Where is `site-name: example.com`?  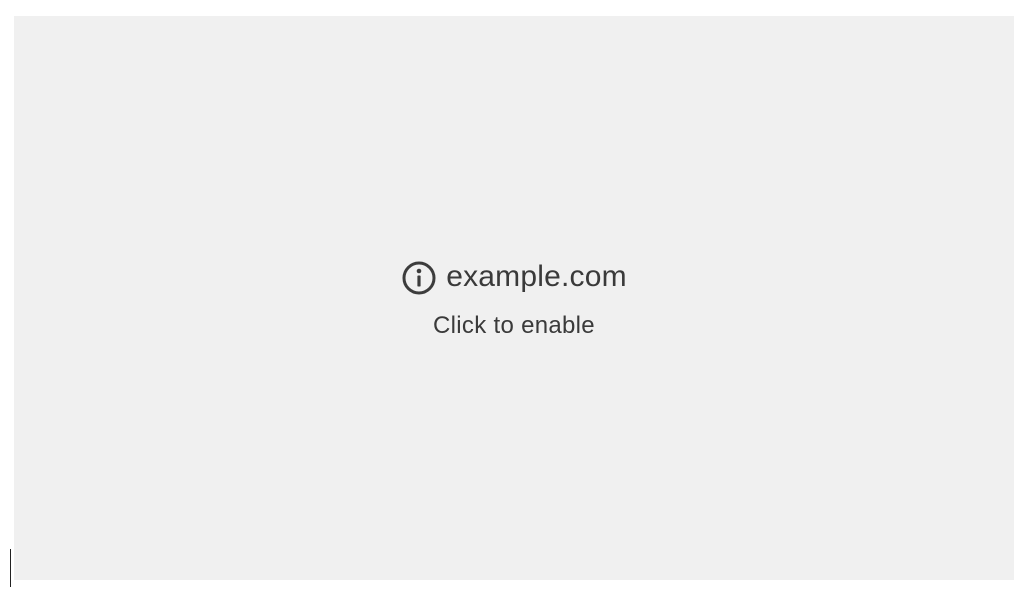
site-name: example.com is located at coordinates (536, 276).